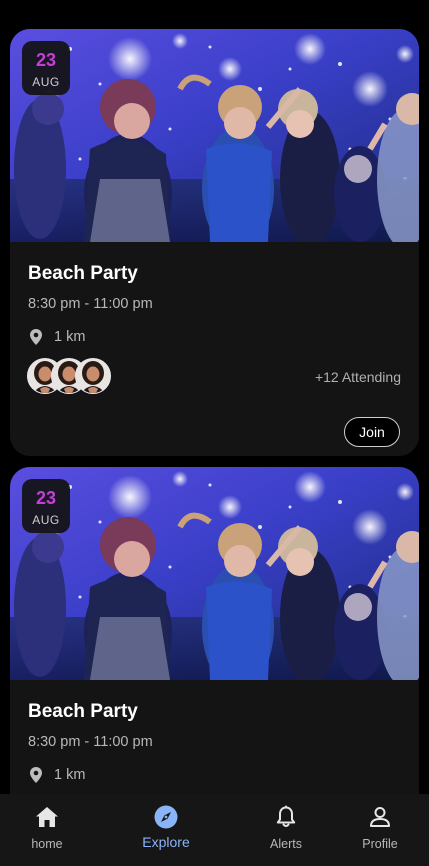 The height and width of the screenshot is (866, 429). Describe the element at coordinates (93, 376) in the screenshot. I see `avatar` at that location.